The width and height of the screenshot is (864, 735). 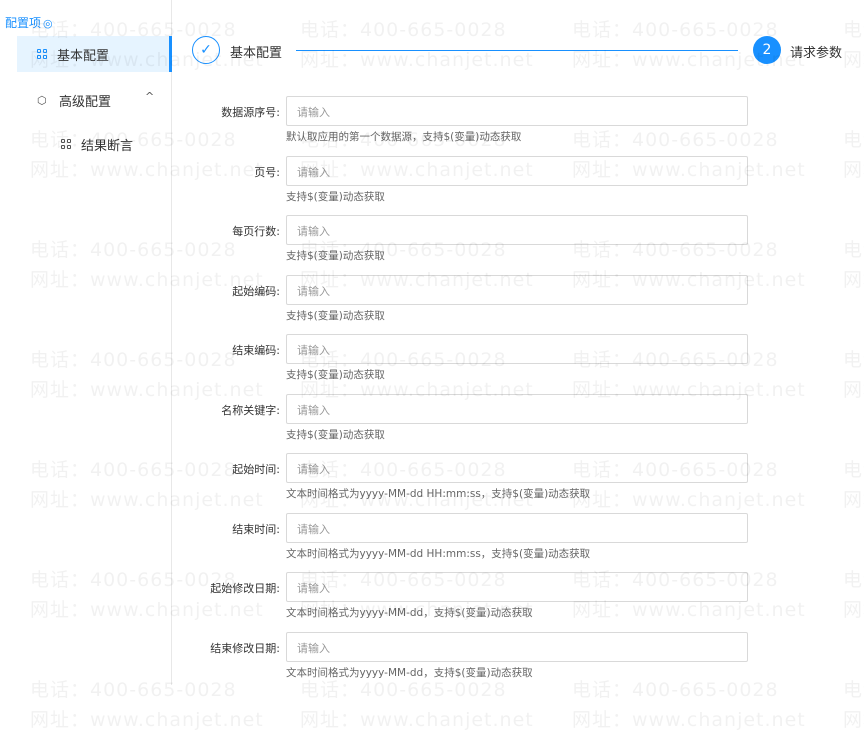 I want to click on sidebar-item-basic-config: 基本配置, so click(x=94, y=54).